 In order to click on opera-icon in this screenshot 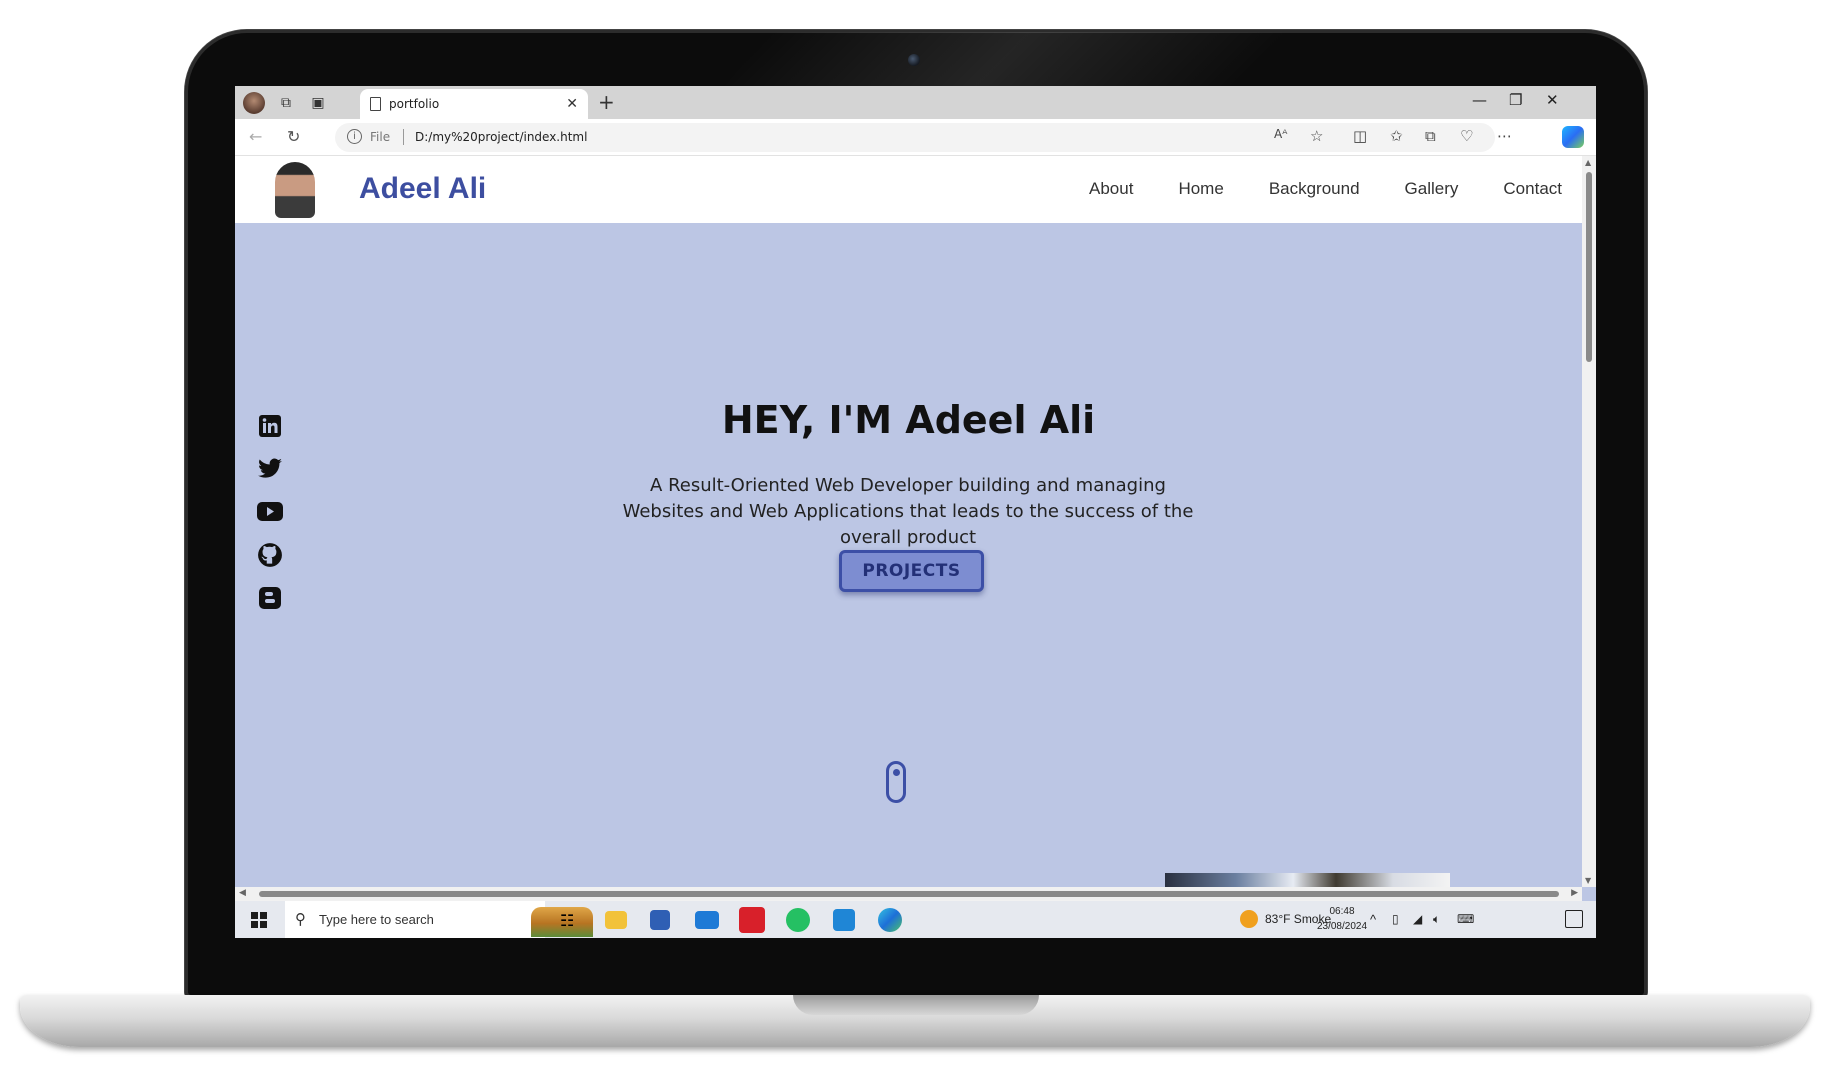, I will do `click(752, 920)`.